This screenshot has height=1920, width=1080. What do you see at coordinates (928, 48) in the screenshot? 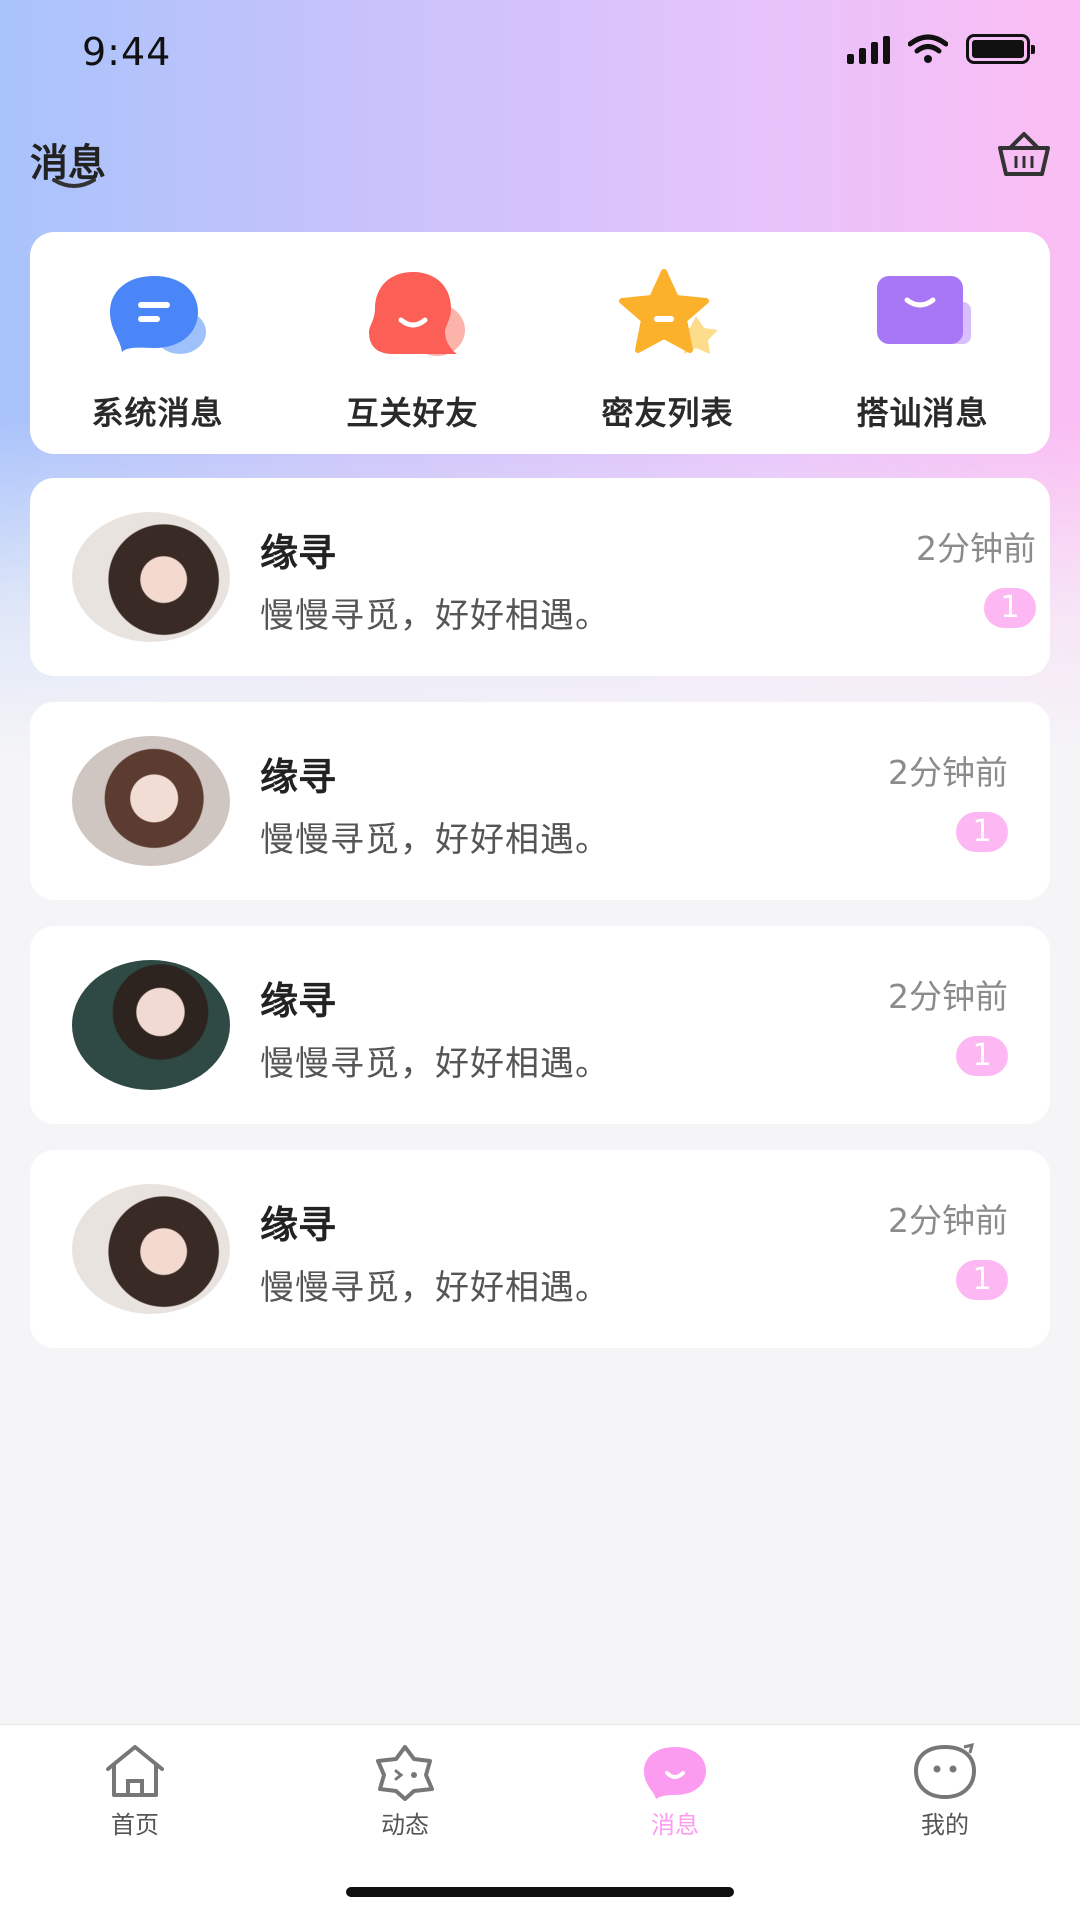
I see `wifi-icon` at bounding box center [928, 48].